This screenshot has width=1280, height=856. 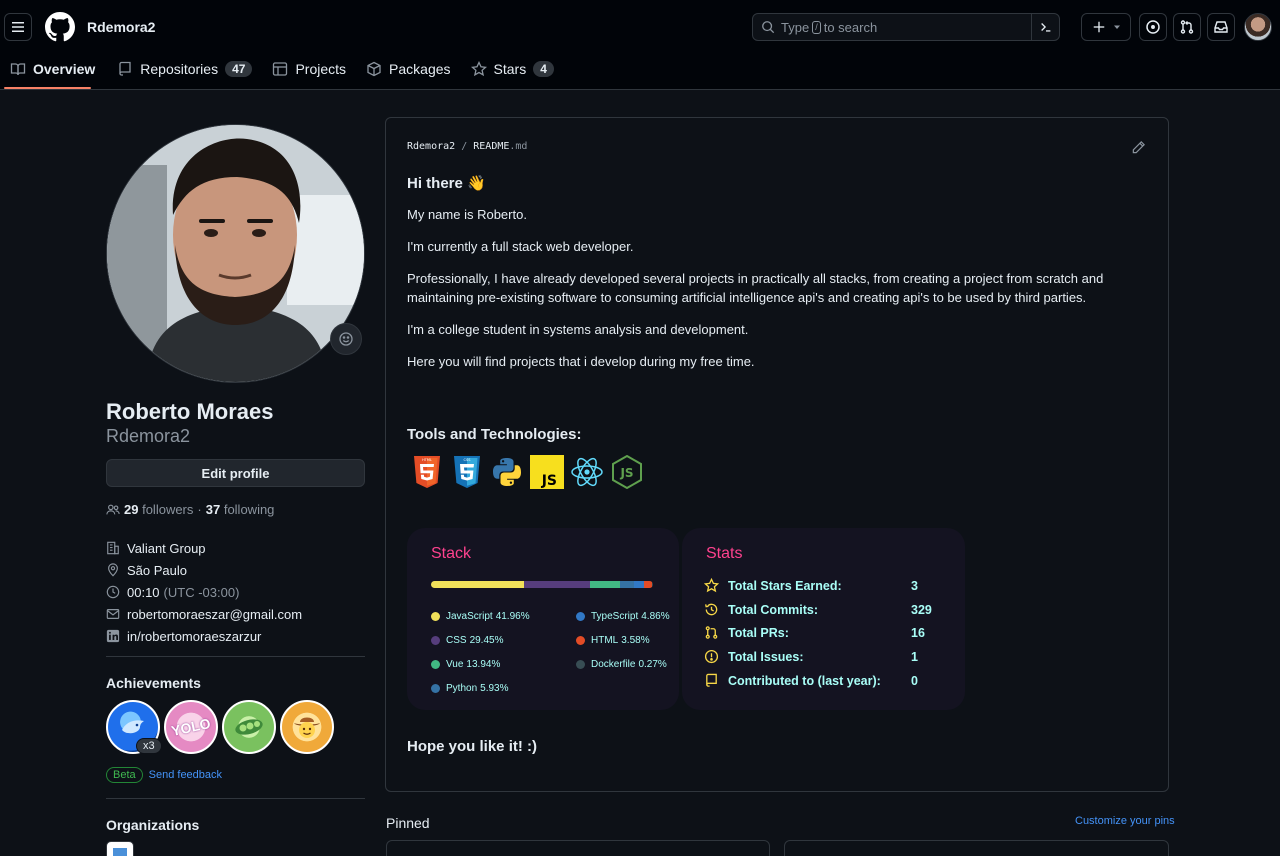 I want to click on follow-stats: 29 followers · 37 following, so click(x=190, y=509).